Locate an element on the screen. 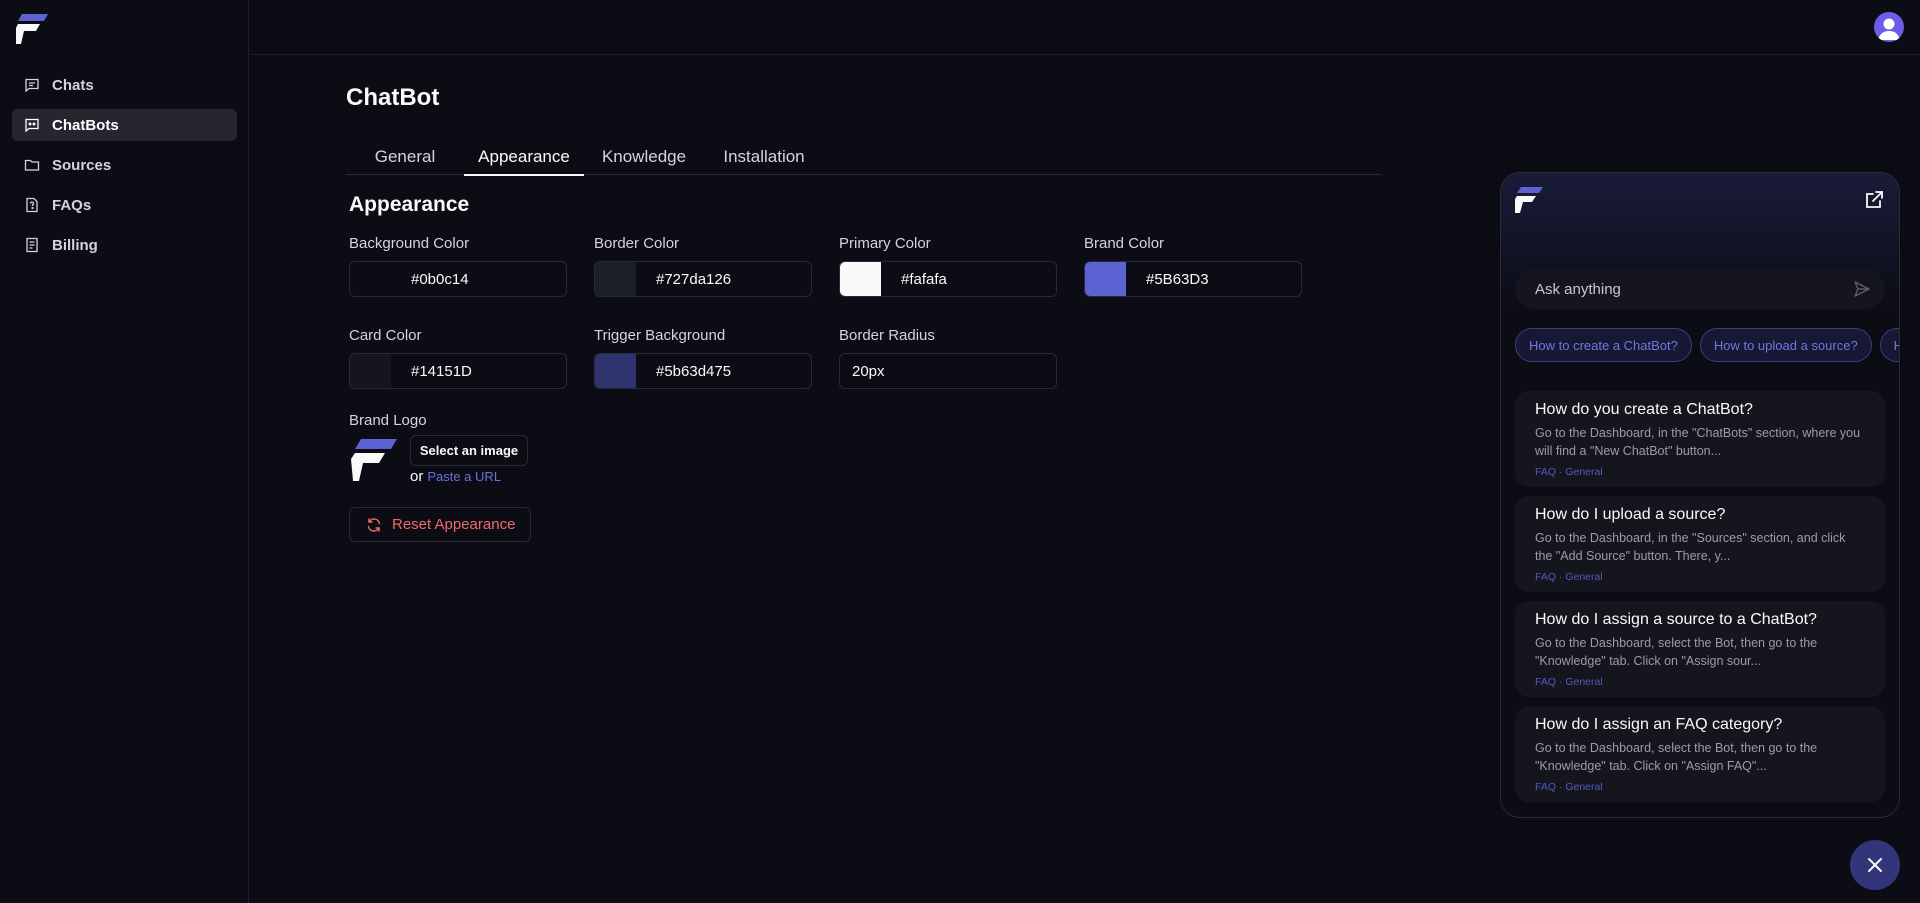 The image size is (1920, 903). color-value: #5B63D3 is located at coordinates (1177, 279).